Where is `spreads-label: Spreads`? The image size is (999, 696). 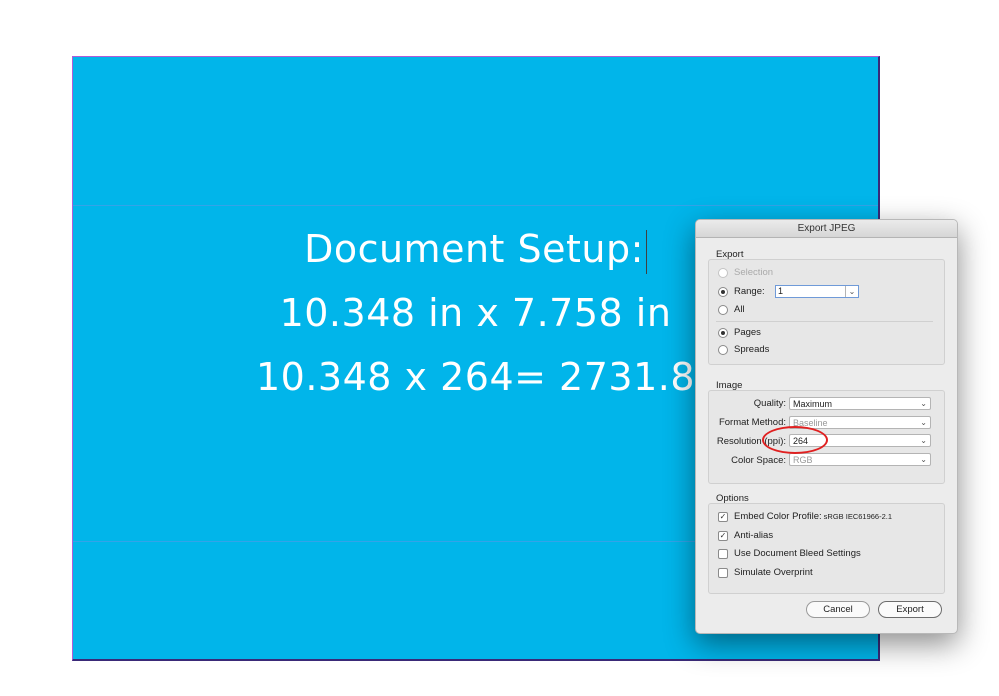
spreads-label: Spreads is located at coordinates (752, 349).